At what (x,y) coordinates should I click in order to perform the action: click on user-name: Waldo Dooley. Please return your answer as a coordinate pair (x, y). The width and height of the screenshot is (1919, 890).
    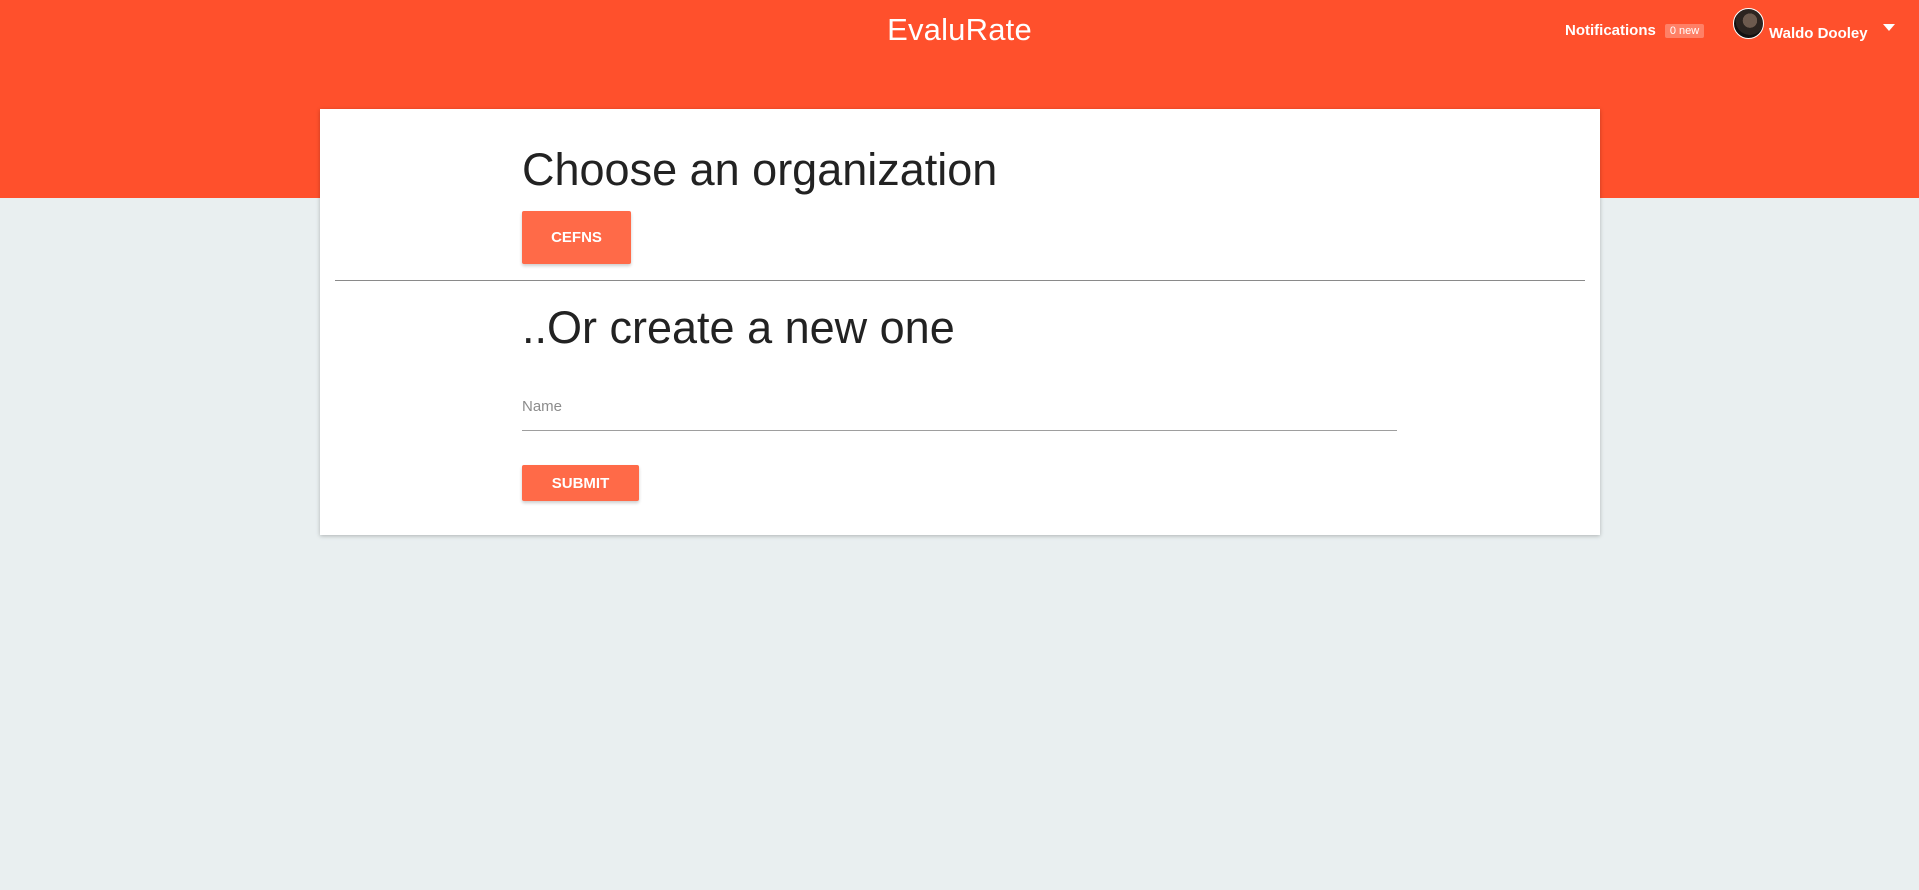
    Looking at the image, I should click on (1818, 33).